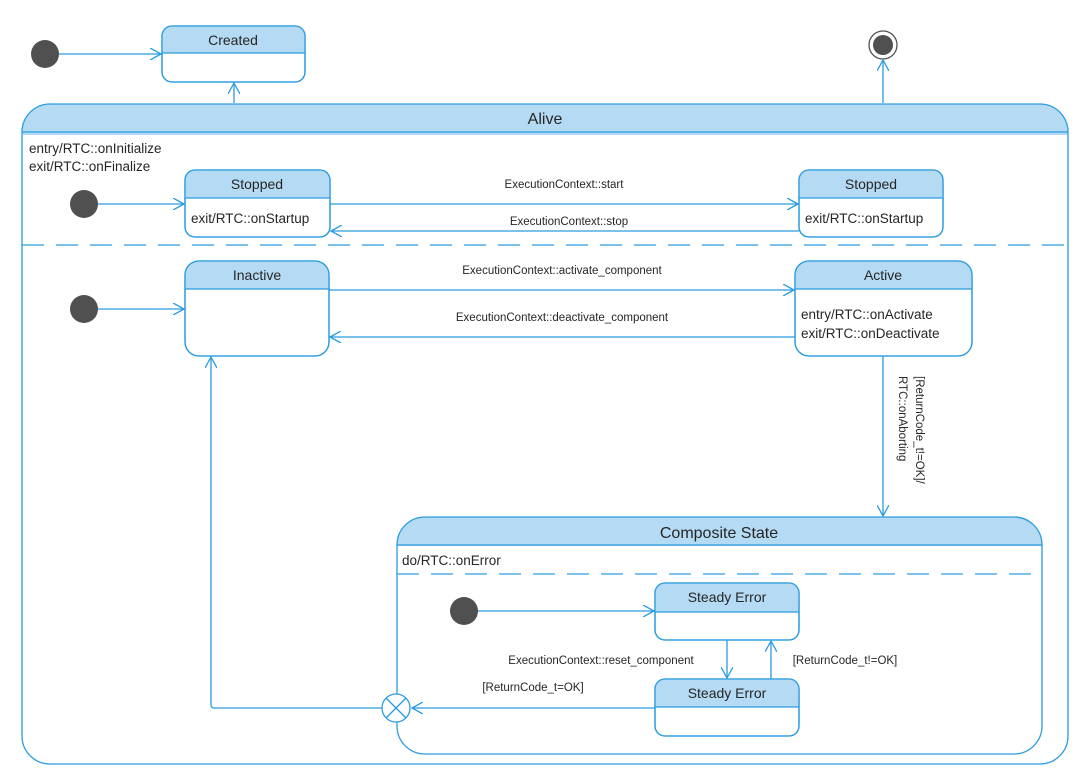 This screenshot has width=1090, height=775. I want to click on final-state, so click(883, 45).